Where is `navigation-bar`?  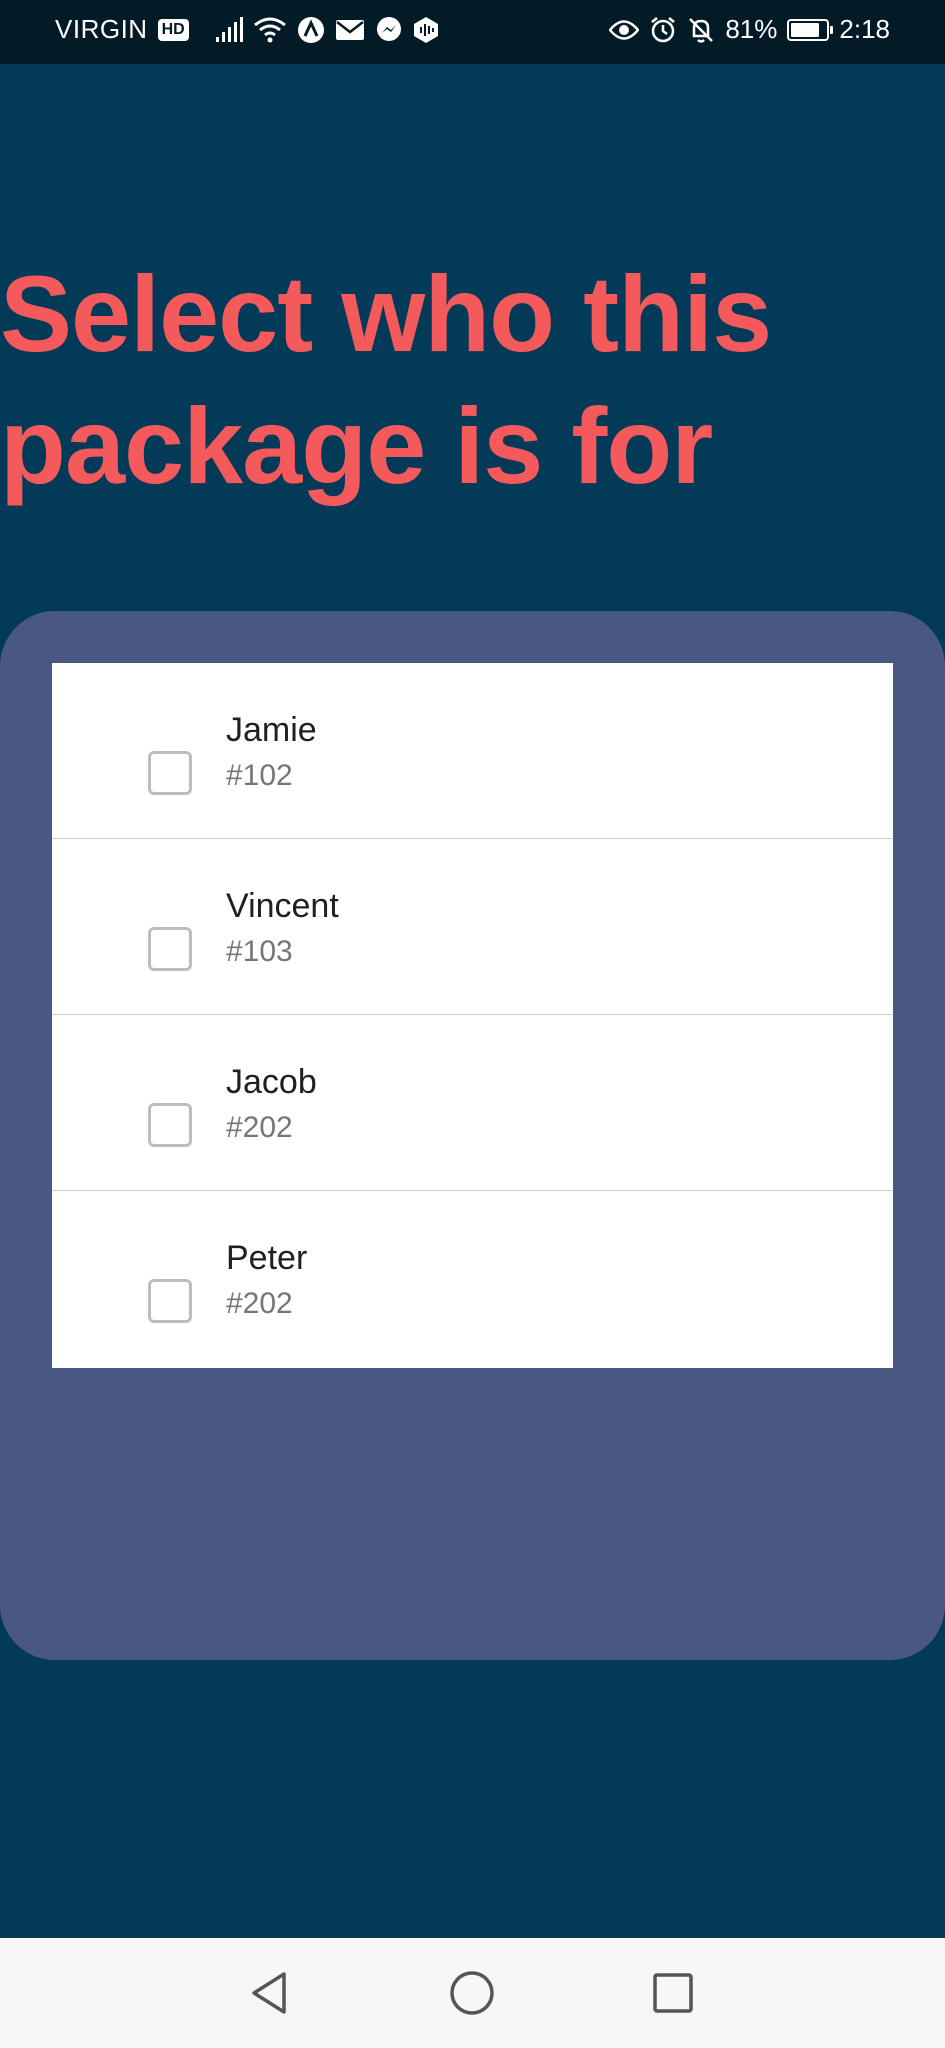 navigation-bar is located at coordinates (472, 1993).